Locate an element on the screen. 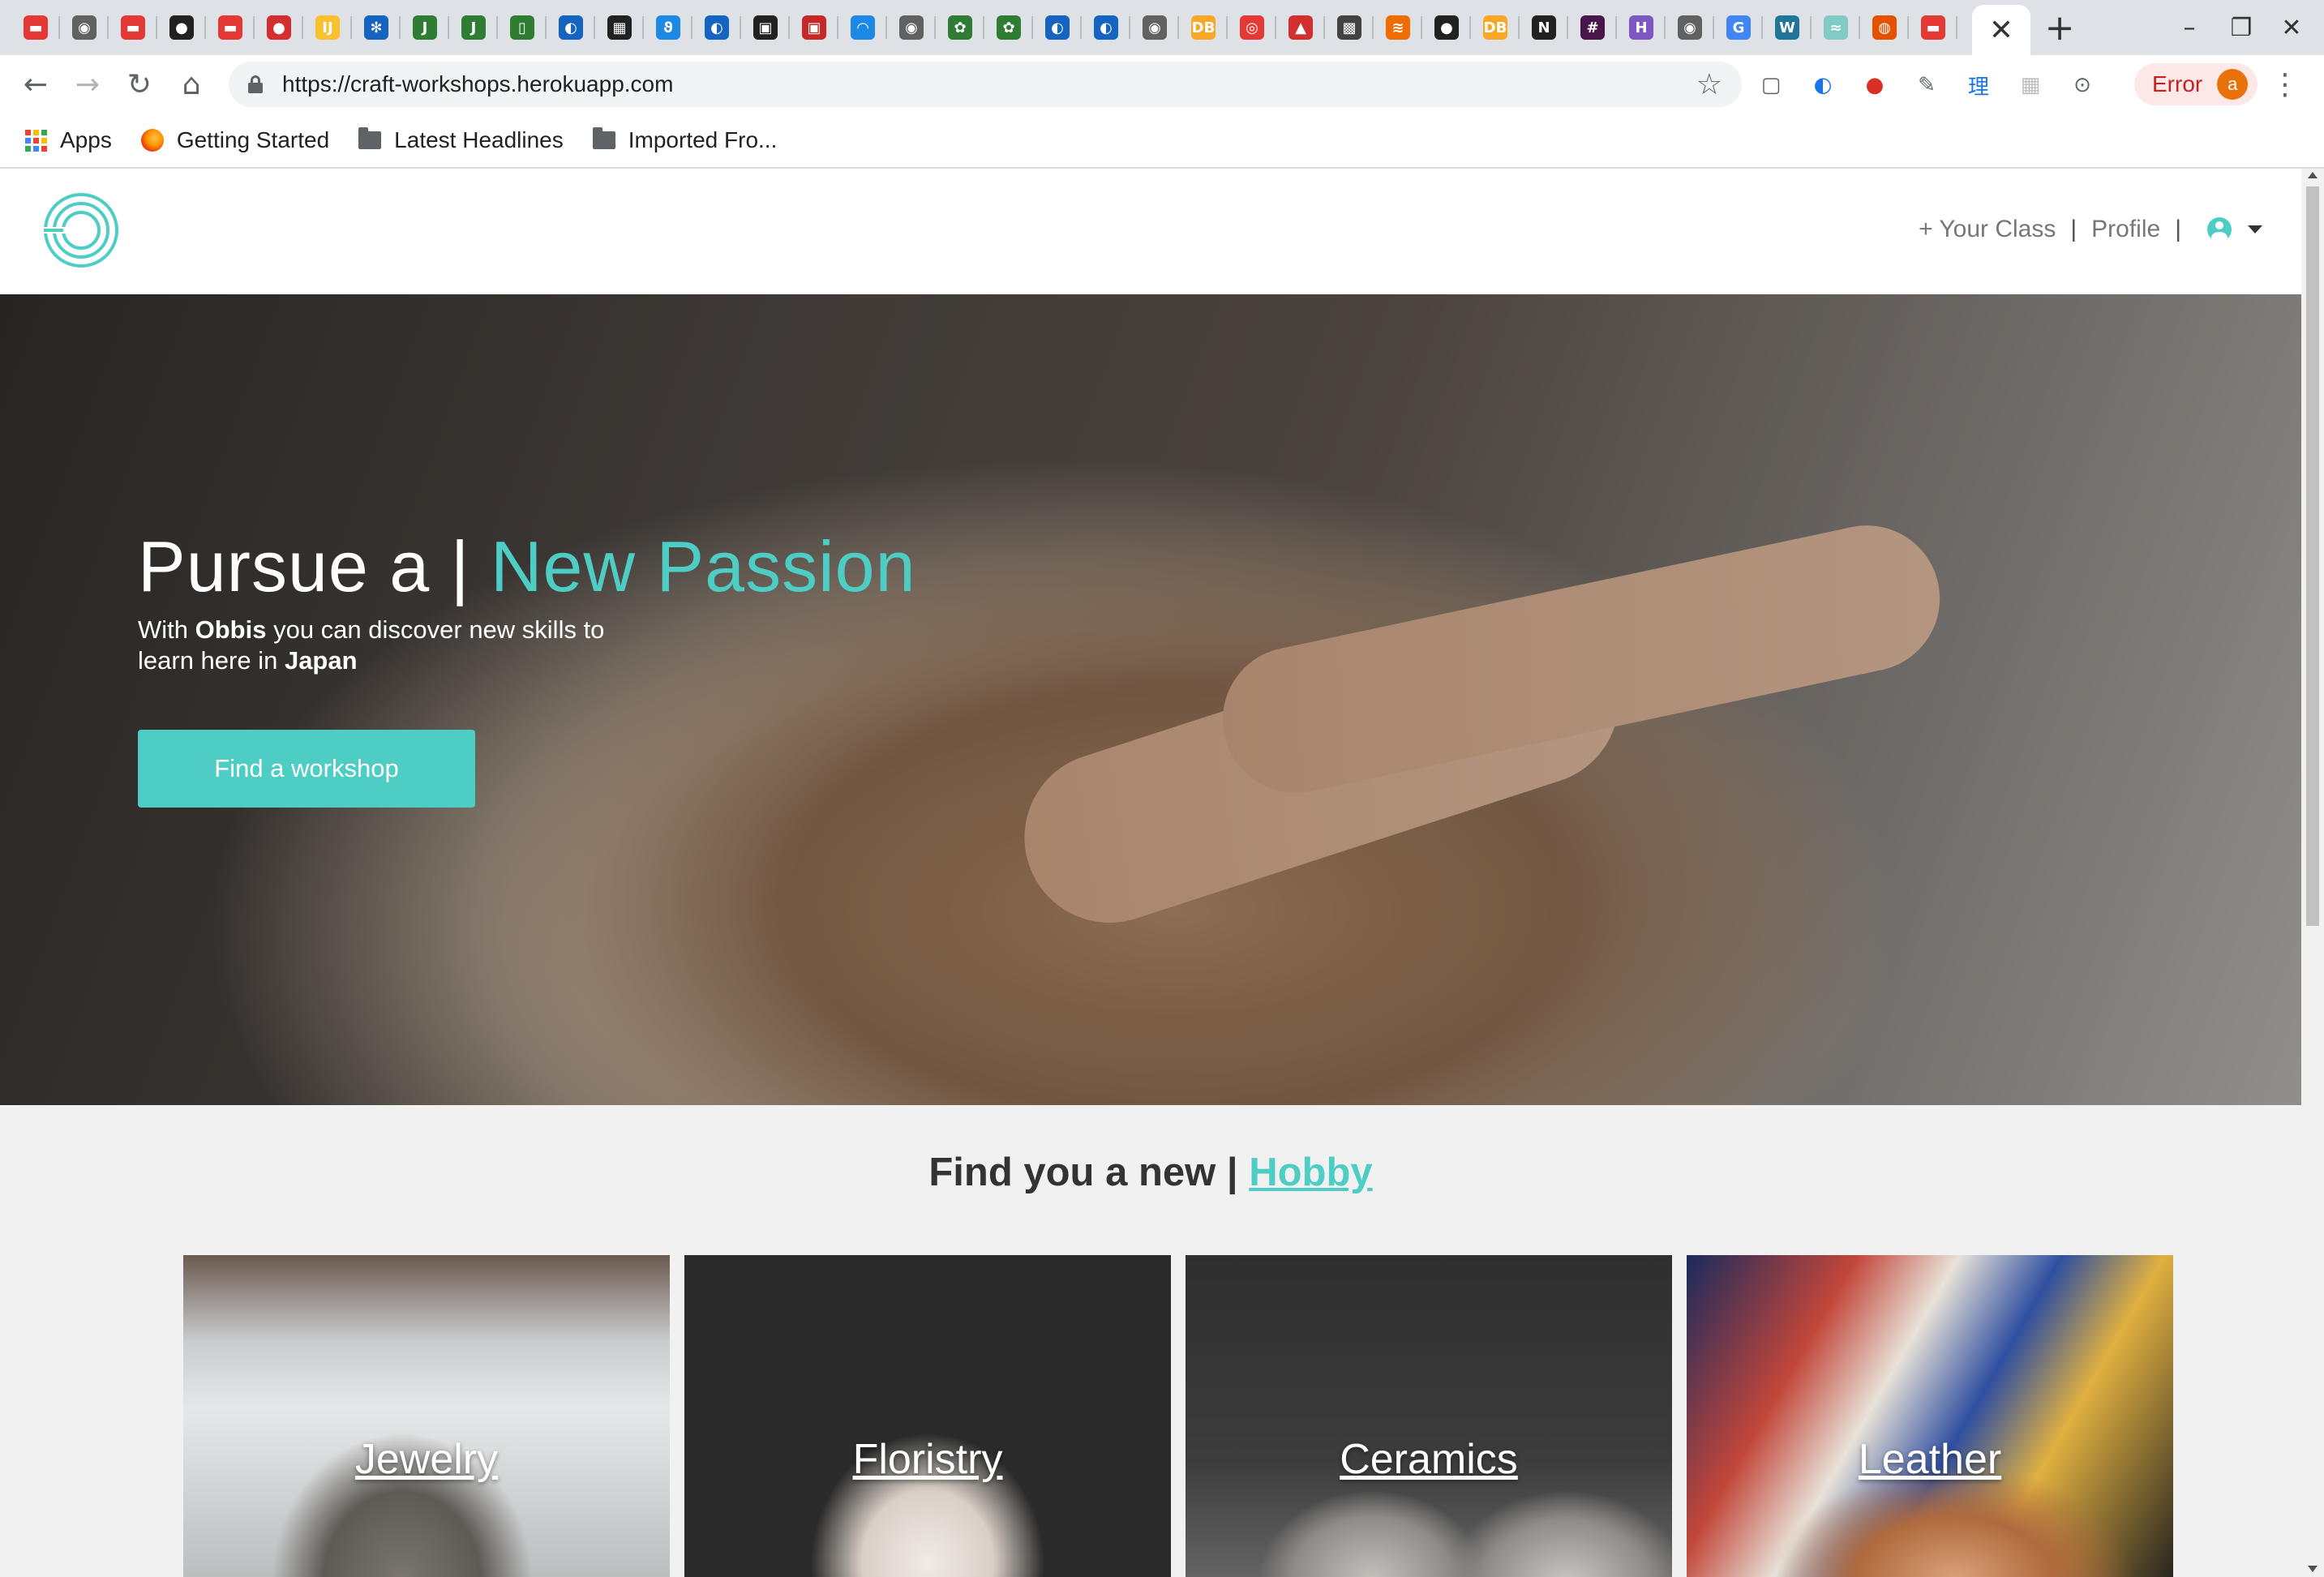 The height and width of the screenshot is (1577, 2324). category-link: Ceramics is located at coordinates (1429, 1459).